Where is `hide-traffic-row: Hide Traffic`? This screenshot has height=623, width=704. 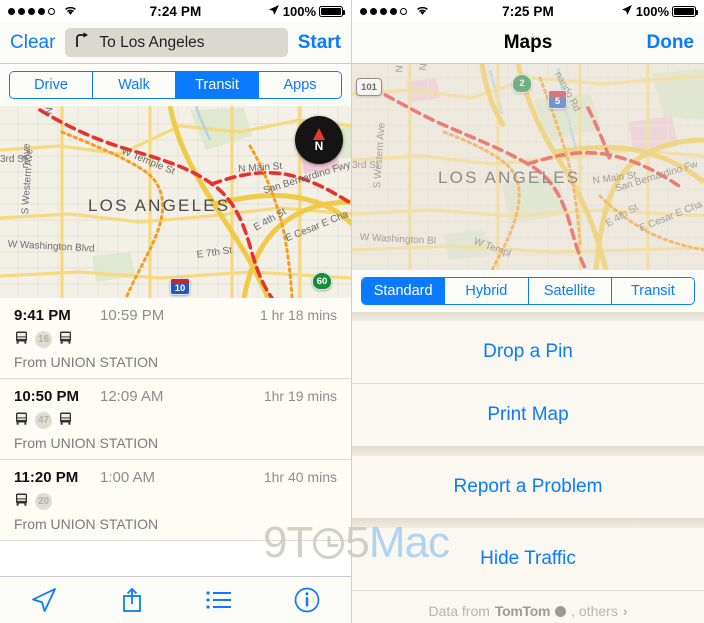
hide-traffic-row: Hide Traffic is located at coordinates (528, 559).